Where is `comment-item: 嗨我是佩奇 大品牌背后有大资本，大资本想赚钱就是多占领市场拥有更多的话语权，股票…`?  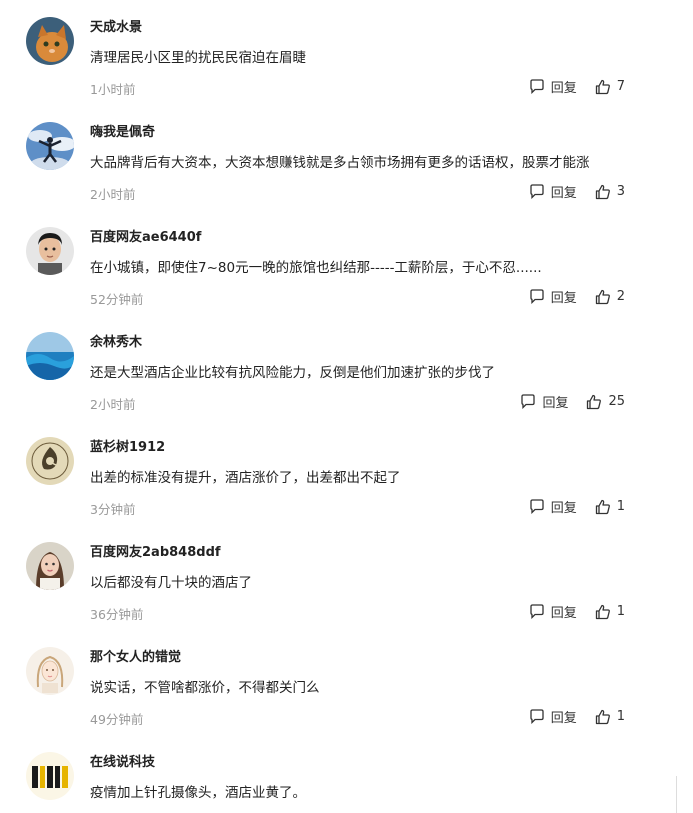 comment-item: 嗨我是佩奇 大品牌背后有大资本，大资本想赚钱就是多占领市场拥有更多的话语权，股票… is located at coordinates (346, 157).